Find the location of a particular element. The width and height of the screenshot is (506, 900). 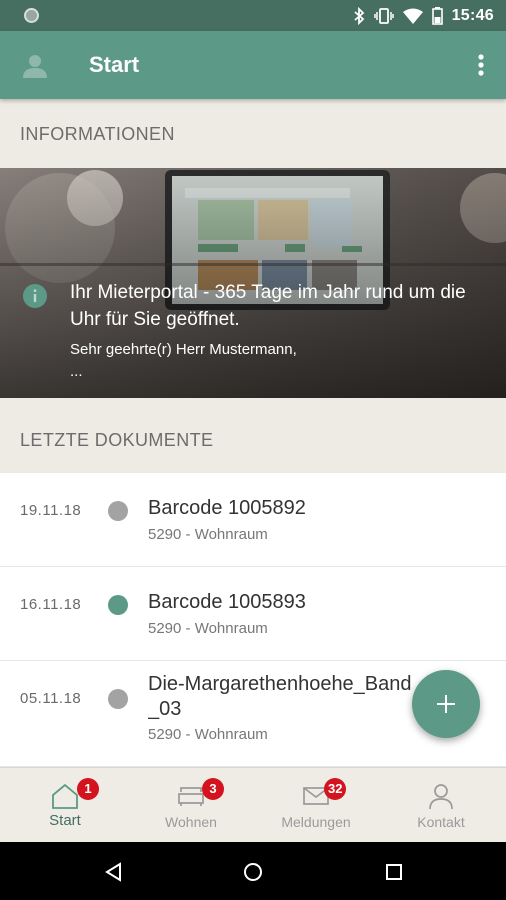

nav-item-start: 1 Start is located at coordinates (65, 805).